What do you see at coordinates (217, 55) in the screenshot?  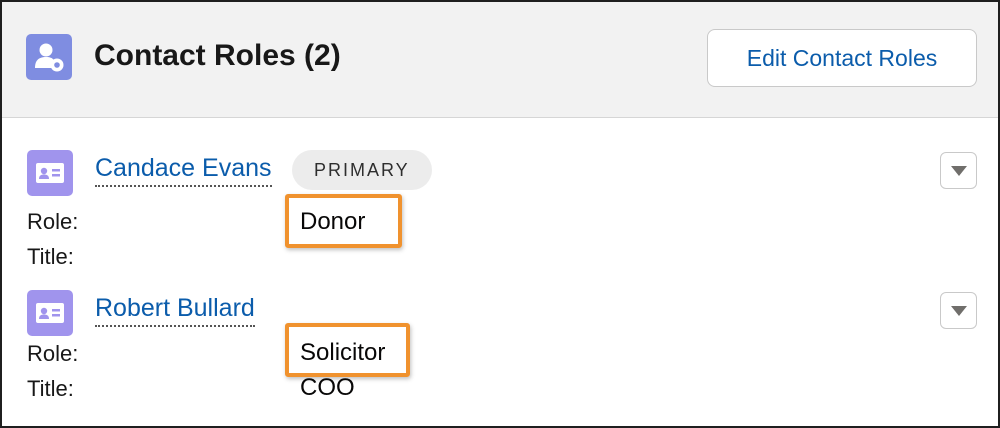 I see `card-title: Contact Roles (2)` at bounding box center [217, 55].